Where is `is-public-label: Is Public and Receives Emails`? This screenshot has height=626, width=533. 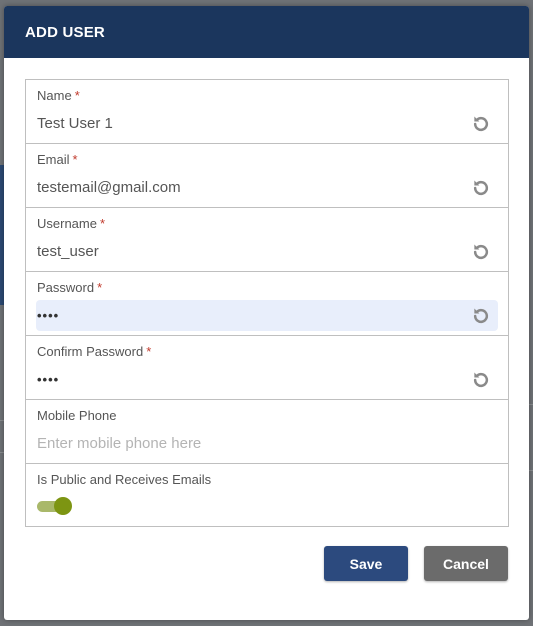 is-public-label: Is Public and Receives Emails is located at coordinates (124, 479).